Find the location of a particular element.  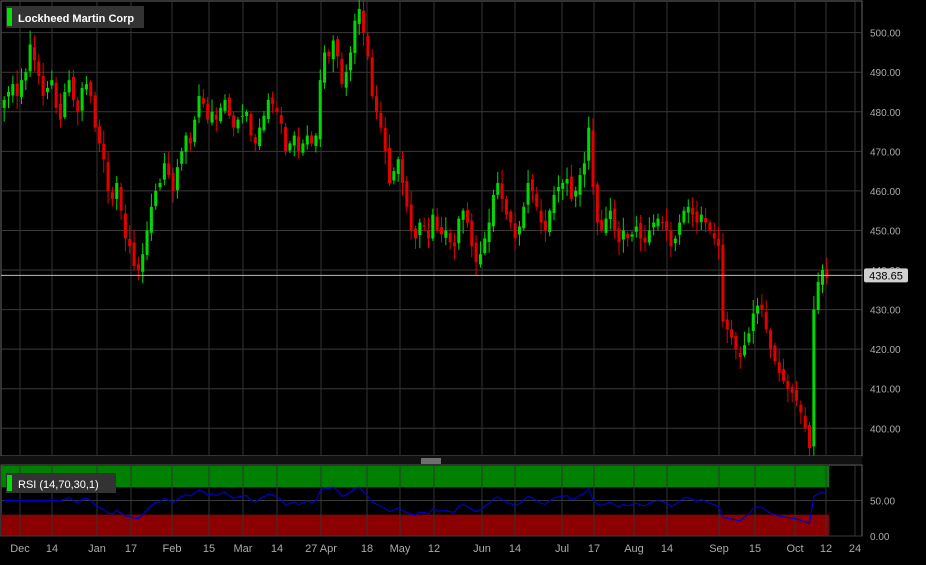

price-tick-label: 450.00 is located at coordinates (885, 231).